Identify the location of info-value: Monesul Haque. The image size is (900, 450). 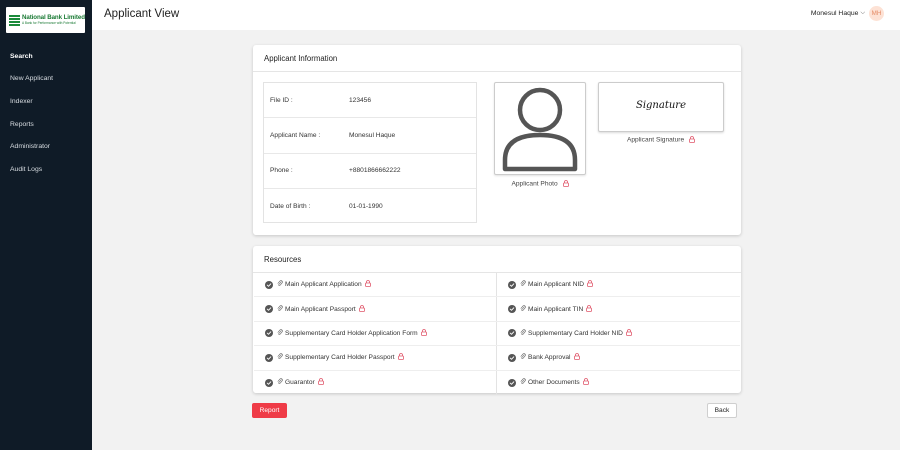
(372, 135).